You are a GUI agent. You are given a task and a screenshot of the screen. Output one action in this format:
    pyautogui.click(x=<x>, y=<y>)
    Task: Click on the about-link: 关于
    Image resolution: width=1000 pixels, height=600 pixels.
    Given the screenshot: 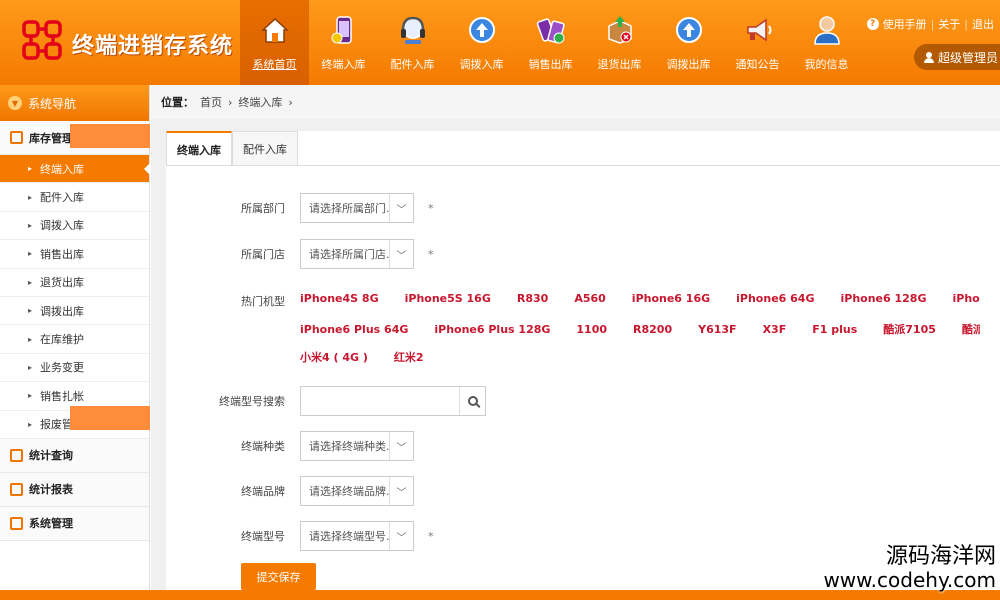 What is the action you would take?
    pyautogui.click(x=949, y=24)
    